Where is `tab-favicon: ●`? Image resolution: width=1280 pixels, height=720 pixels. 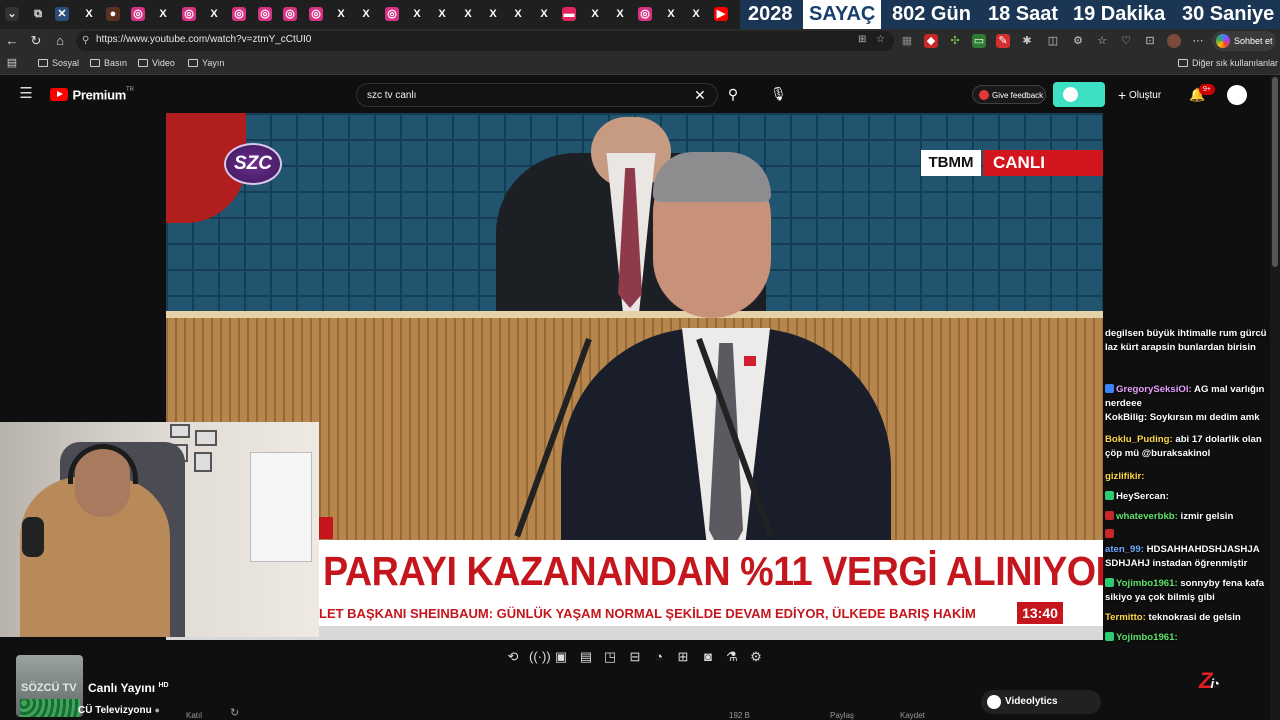 tab-favicon: ● is located at coordinates (113, 14).